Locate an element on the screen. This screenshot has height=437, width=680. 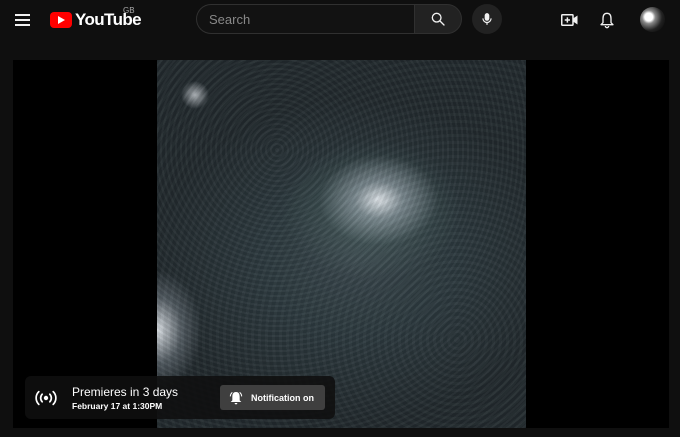
create-button is located at coordinates (570, 20).